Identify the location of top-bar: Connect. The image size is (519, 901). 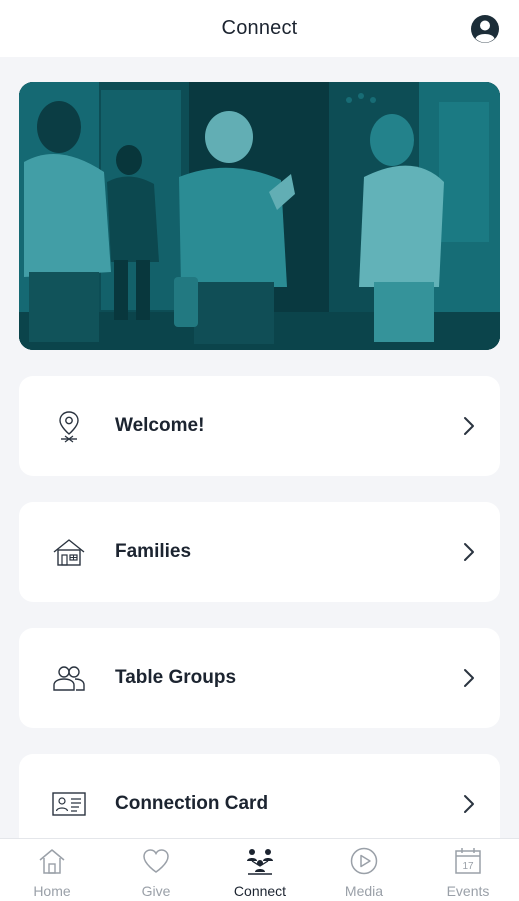
(259, 28).